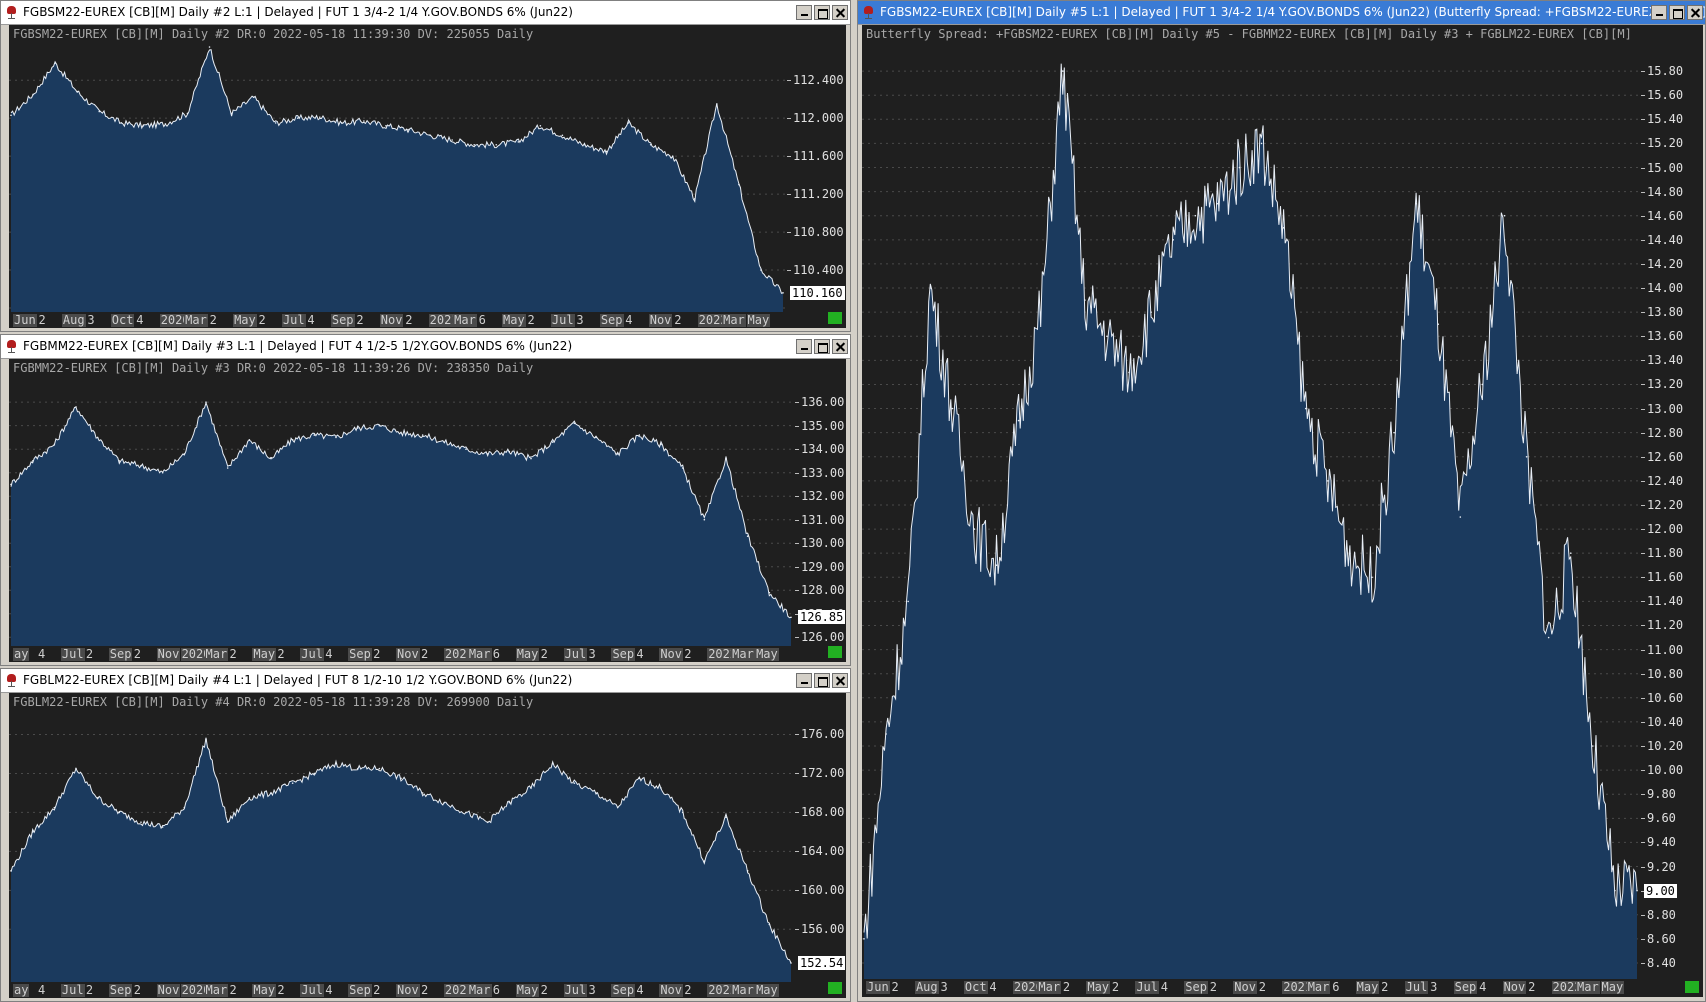  Describe the element at coordinates (1662, 625) in the screenshot. I see `y-tick-label: 11.20` at that location.